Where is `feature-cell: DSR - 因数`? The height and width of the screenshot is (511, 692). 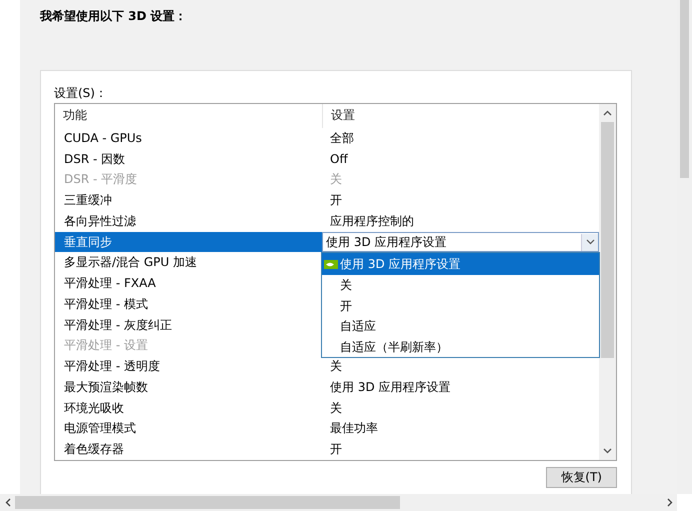 feature-cell: DSR - 因数 is located at coordinates (188, 159).